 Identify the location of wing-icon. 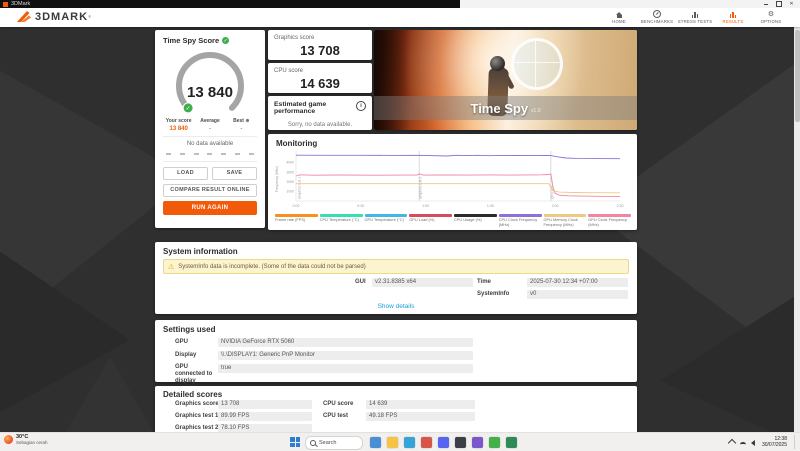
(24, 16).